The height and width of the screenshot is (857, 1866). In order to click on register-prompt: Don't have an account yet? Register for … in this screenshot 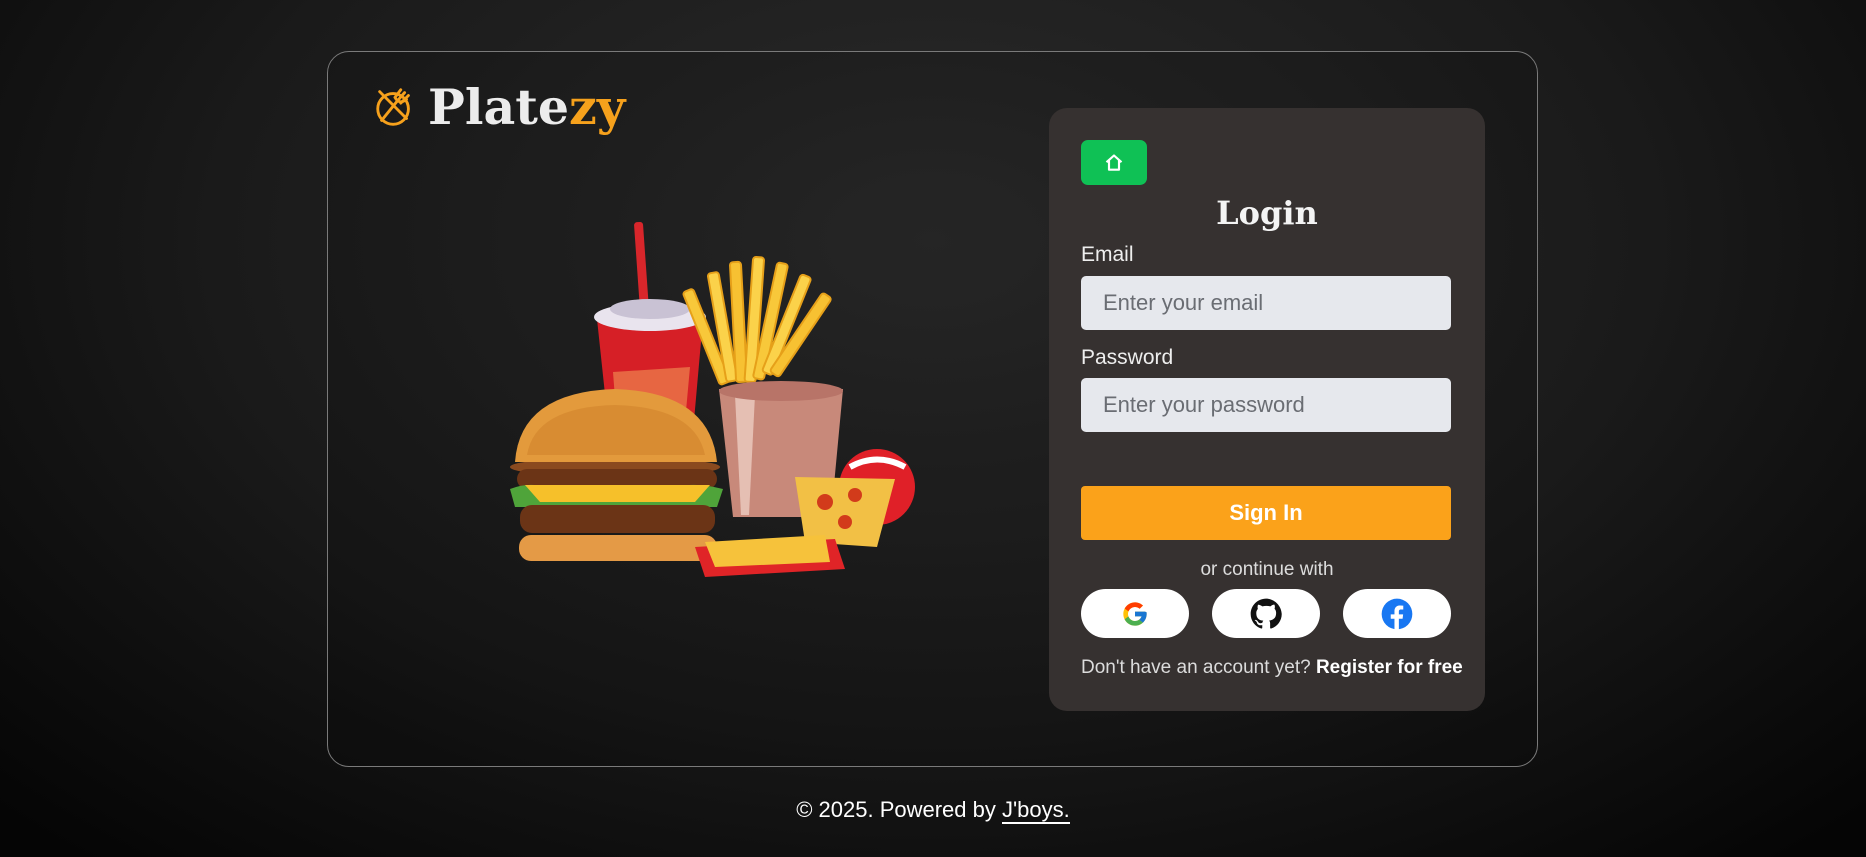, I will do `click(1272, 668)`.